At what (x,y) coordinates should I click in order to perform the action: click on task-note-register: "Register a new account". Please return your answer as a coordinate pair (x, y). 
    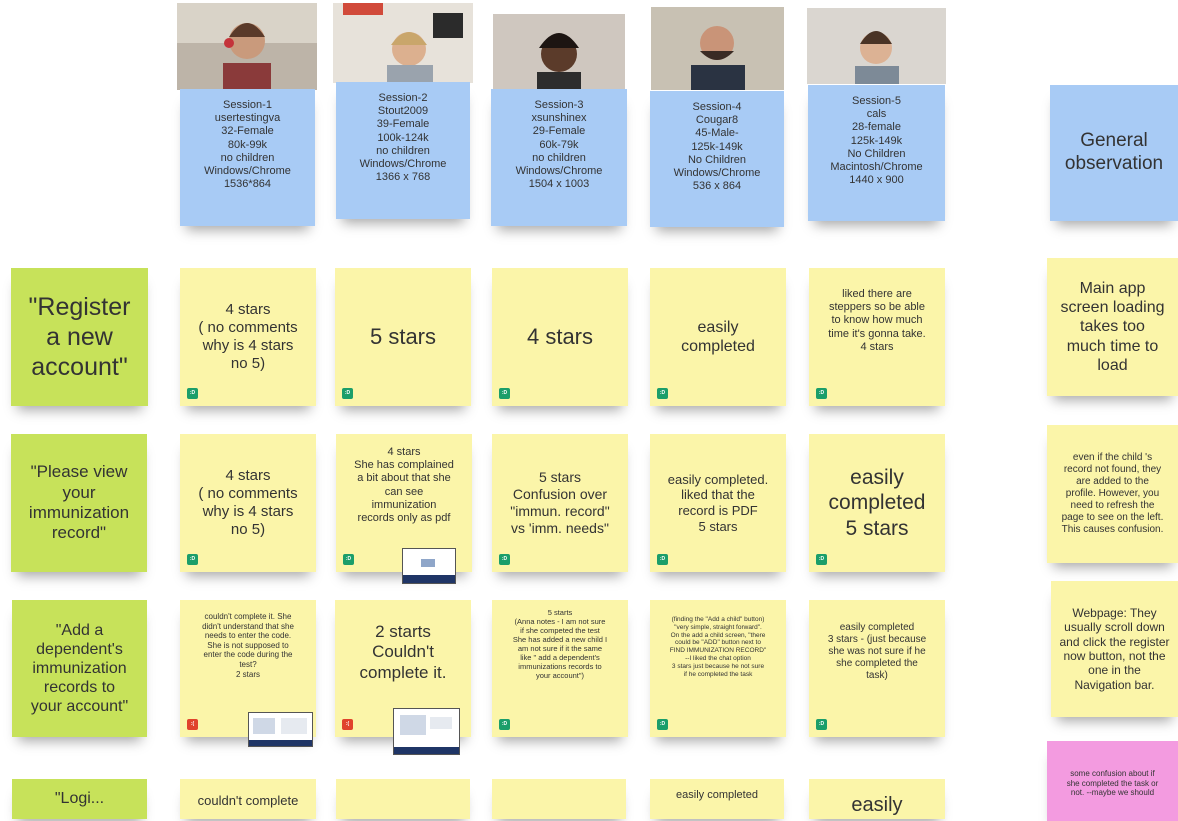
    Looking at the image, I should click on (79, 337).